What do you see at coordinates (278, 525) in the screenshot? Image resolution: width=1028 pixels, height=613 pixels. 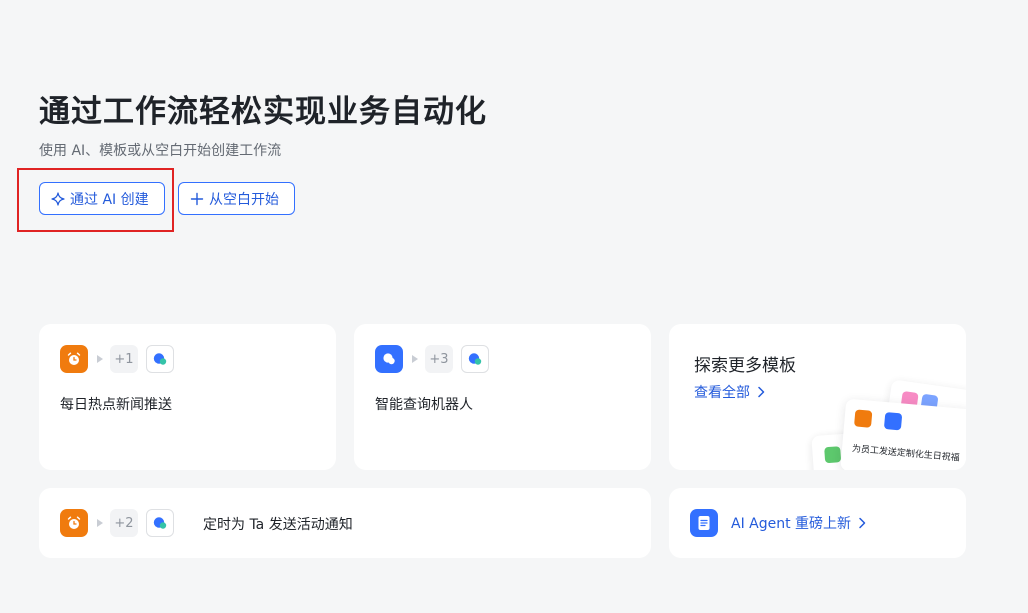 I see `template-label: 定时为 Ta 发送活动通知` at bounding box center [278, 525].